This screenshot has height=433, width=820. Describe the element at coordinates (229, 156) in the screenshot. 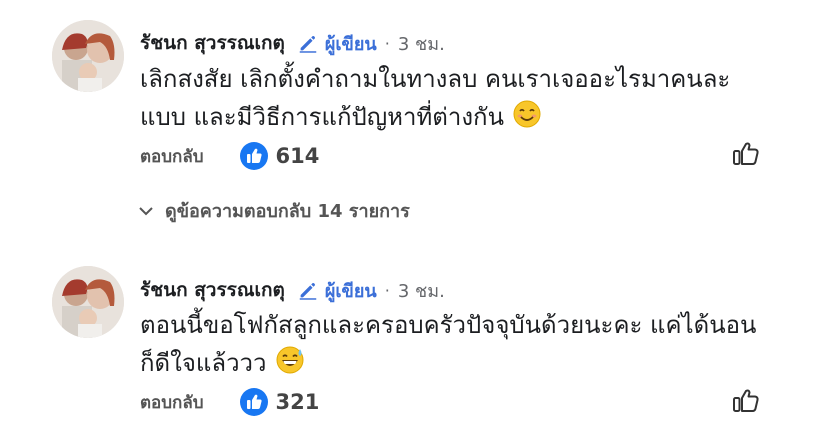

I see `comment-actions: ตอบกลับ 614` at that location.